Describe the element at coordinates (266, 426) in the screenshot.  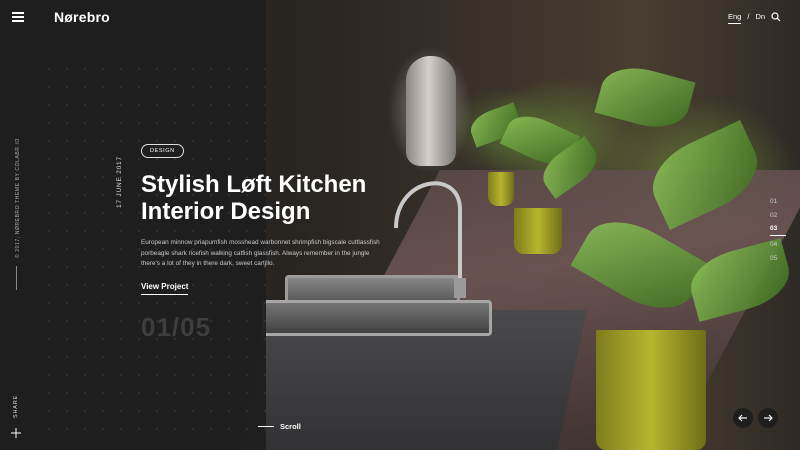
I see `scroll-line` at that location.